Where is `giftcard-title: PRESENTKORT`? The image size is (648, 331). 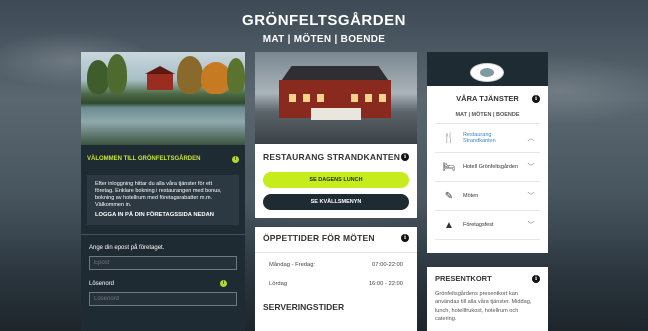
giftcard-title: PRESENTKORT is located at coordinates (463, 278).